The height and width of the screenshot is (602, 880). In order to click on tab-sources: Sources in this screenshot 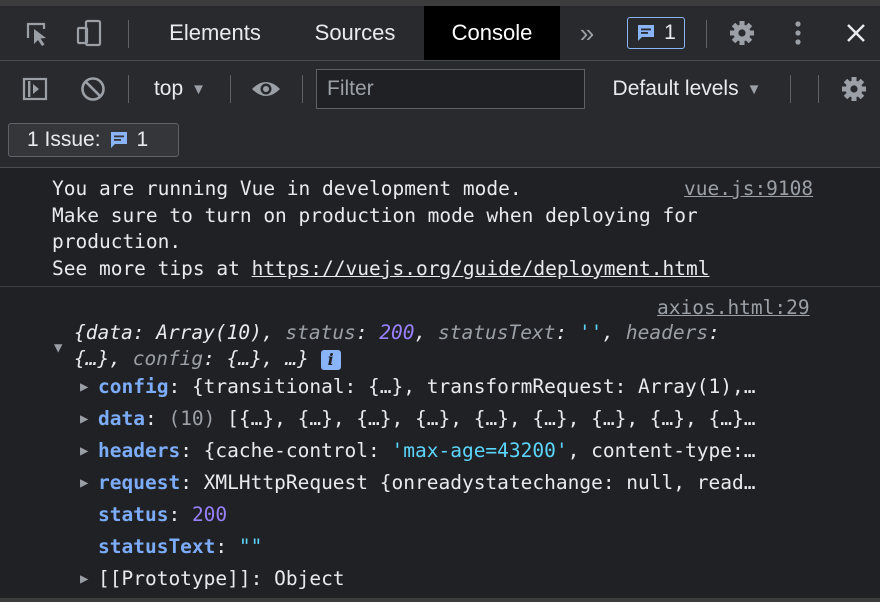, I will do `click(355, 33)`.